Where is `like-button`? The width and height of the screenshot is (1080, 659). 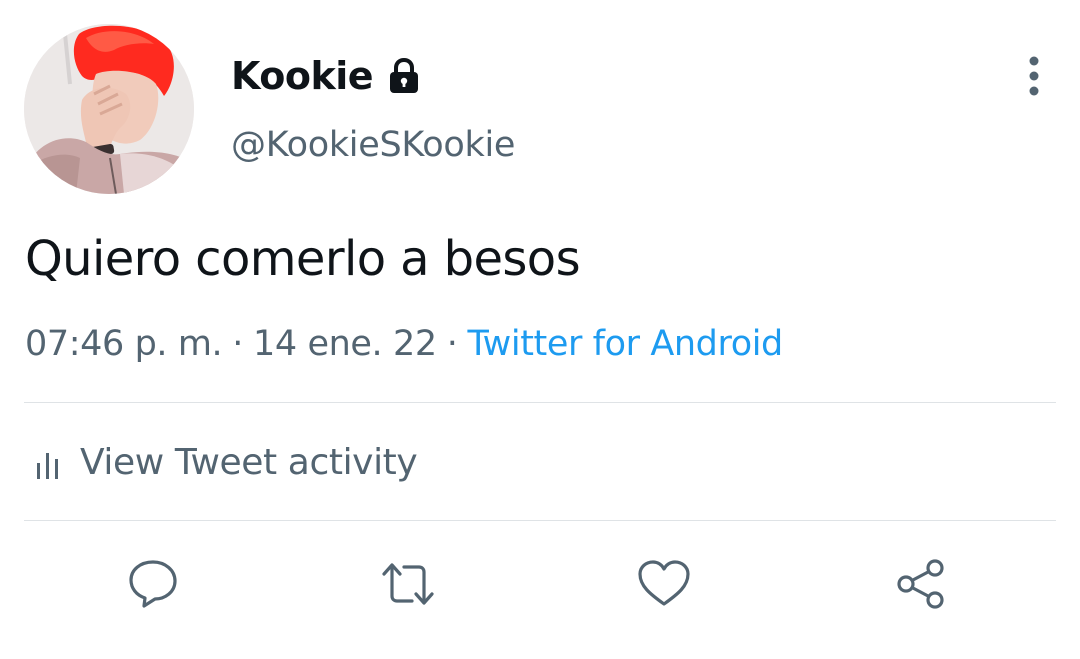
like-button is located at coordinates (664, 584).